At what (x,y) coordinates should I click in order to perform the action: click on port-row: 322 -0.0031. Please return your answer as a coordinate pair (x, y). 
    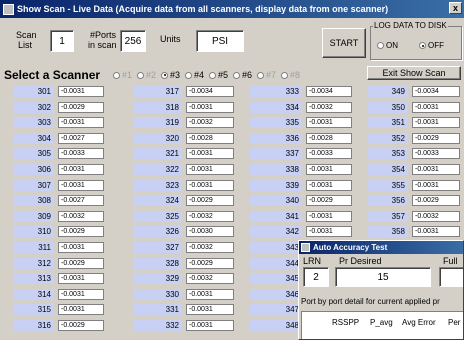
    Looking at the image, I should click on (185, 169).